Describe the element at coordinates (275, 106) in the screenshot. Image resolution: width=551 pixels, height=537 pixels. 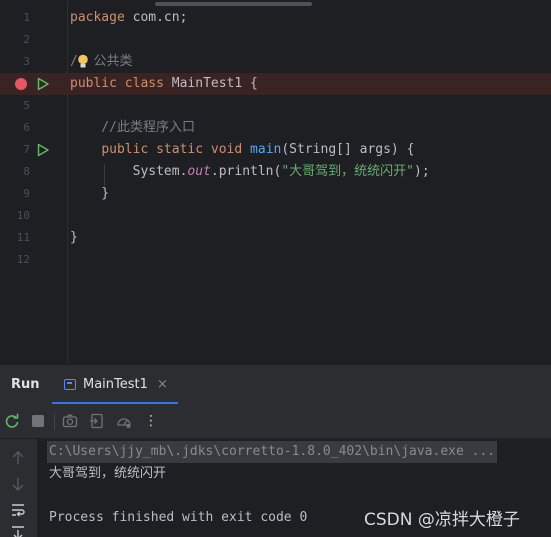
I see `code-line: 5` at that location.